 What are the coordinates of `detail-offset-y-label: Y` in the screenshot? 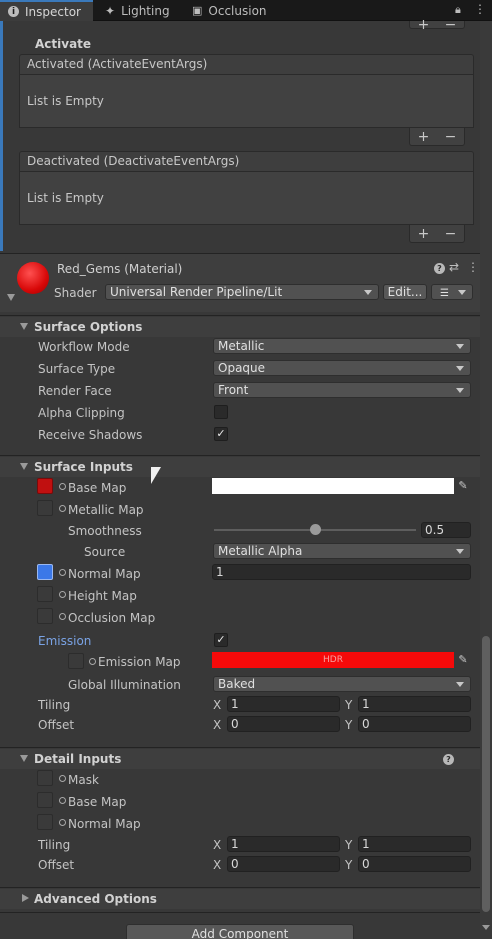 It's located at (349, 865).